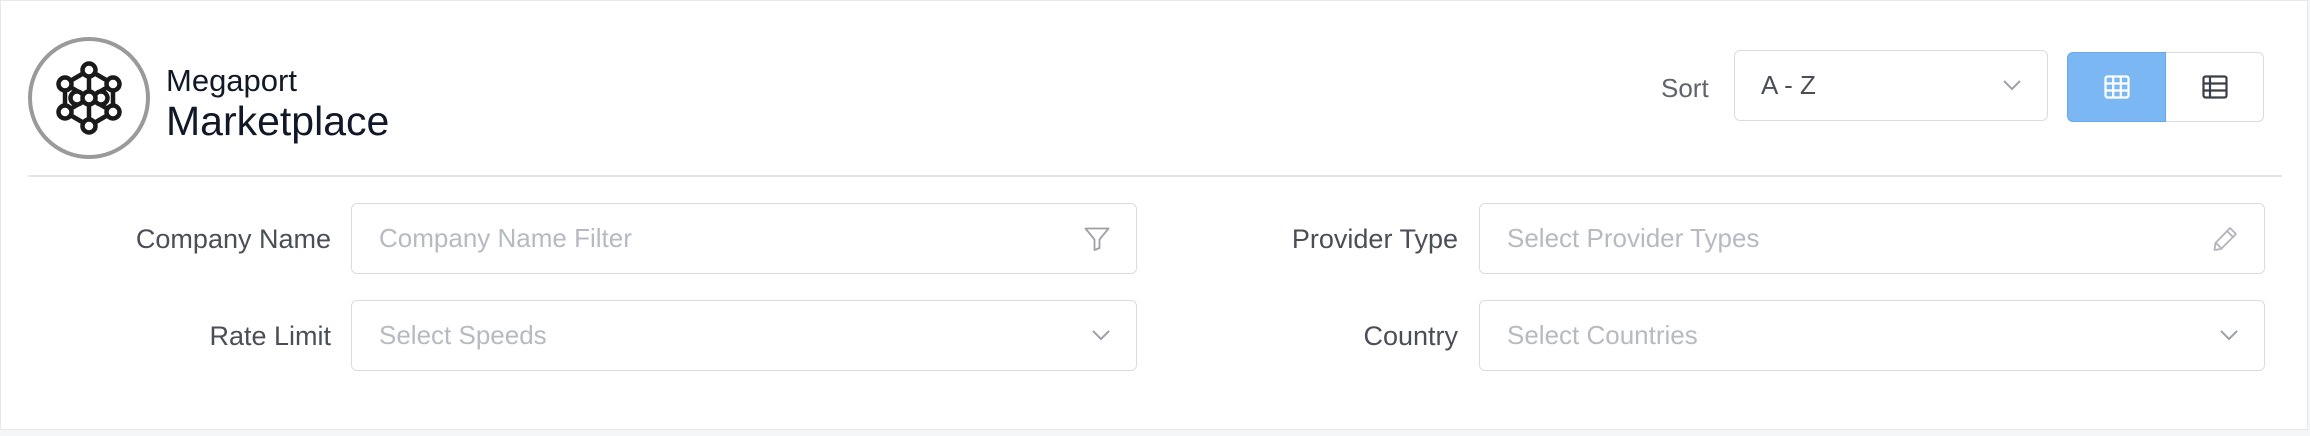 The height and width of the screenshot is (436, 2310). Describe the element at coordinates (1891, 85) in the screenshot. I see `sort-select: A - Z` at that location.